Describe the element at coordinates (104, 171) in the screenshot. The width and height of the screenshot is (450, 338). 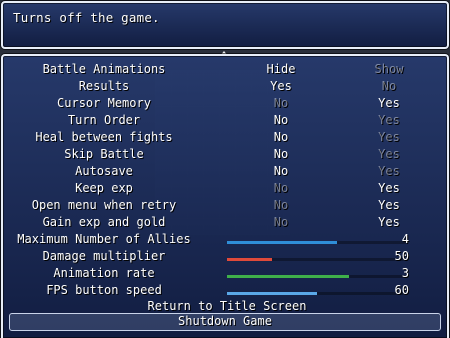
I see `option-label: Autosave` at that location.